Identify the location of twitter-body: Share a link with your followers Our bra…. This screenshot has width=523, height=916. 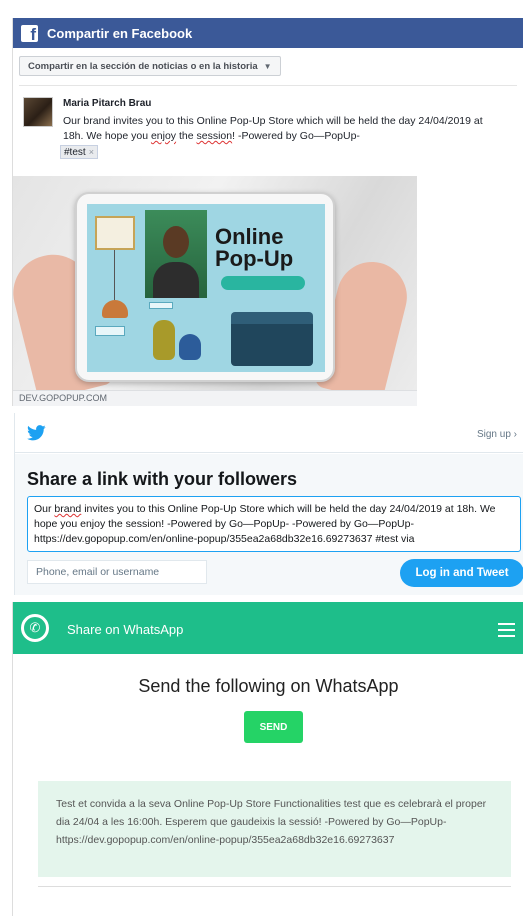
(269, 524).